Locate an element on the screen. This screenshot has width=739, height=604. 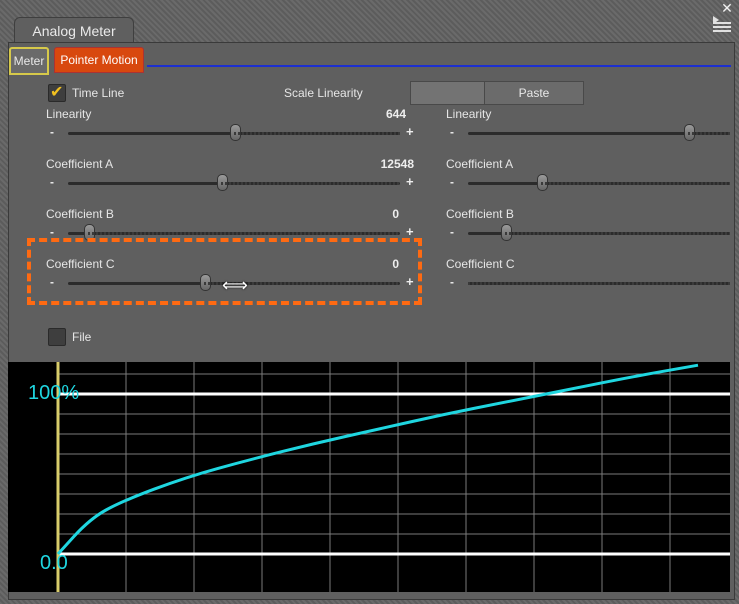
chart-label-top: 100% is located at coordinates (54, 393).